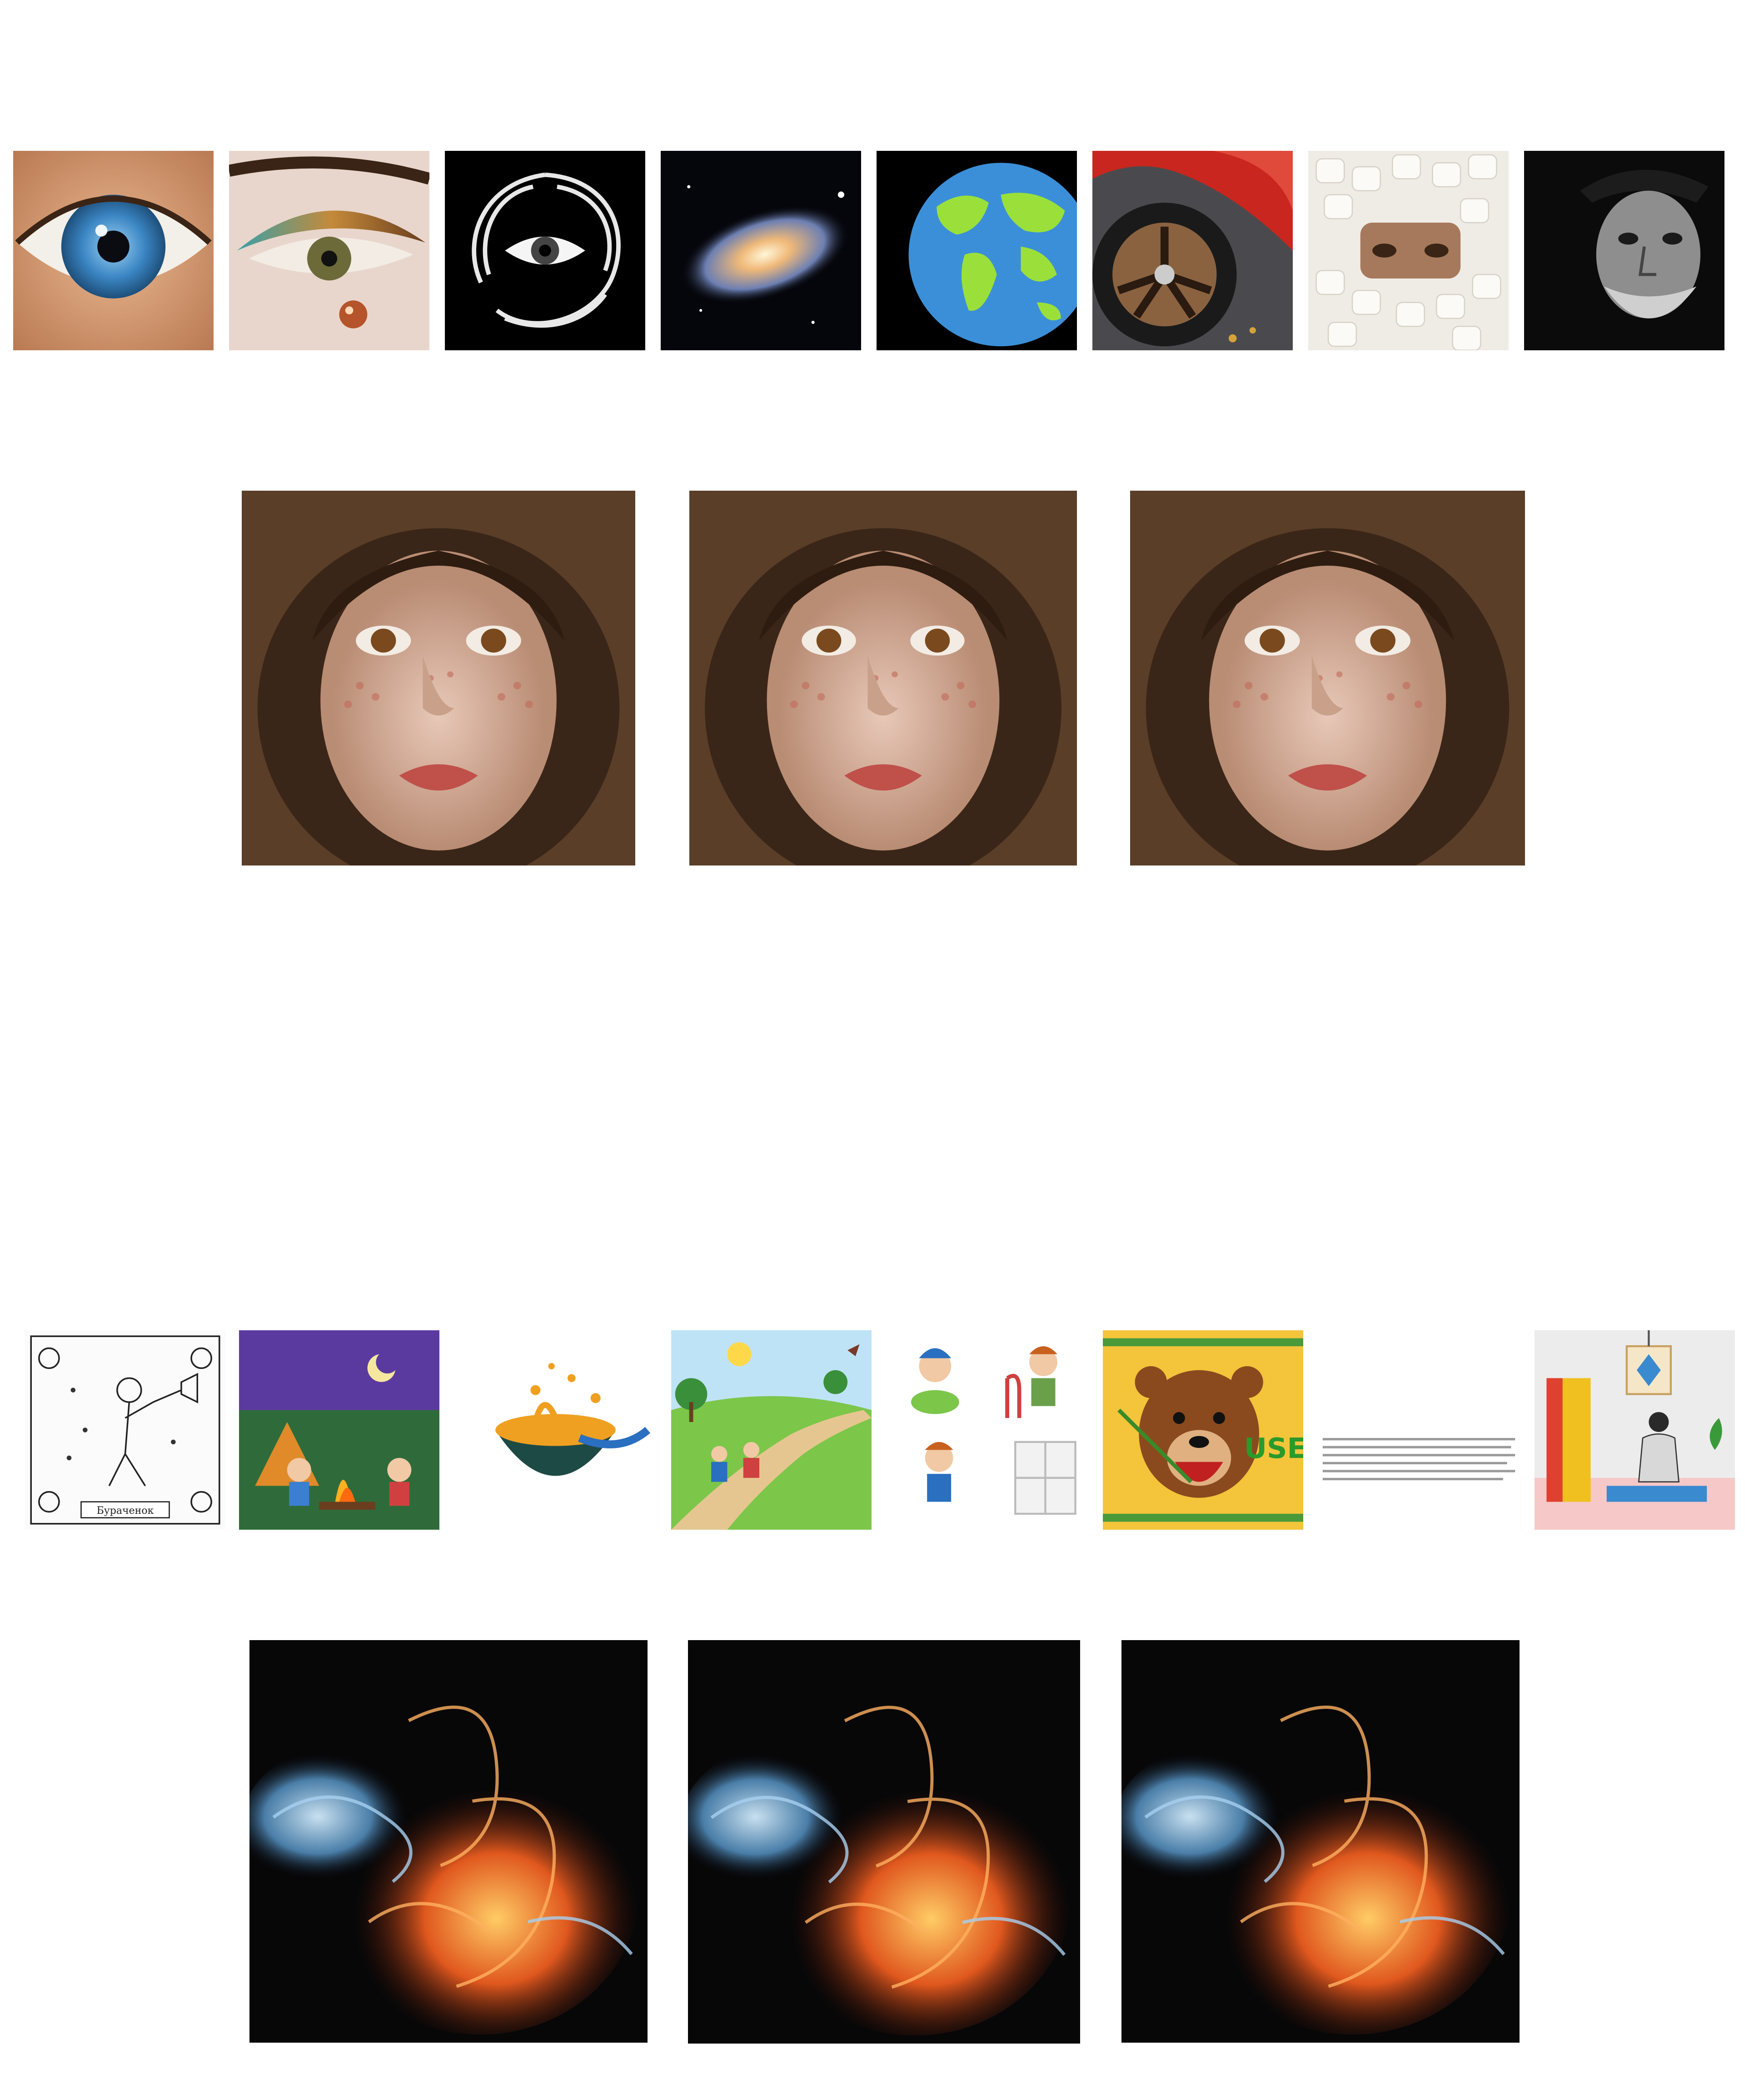 This screenshot has width=1764, height=2089. What do you see at coordinates (1635, 1430) in the screenshot?
I see `woman-yoga-room-image` at bounding box center [1635, 1430].